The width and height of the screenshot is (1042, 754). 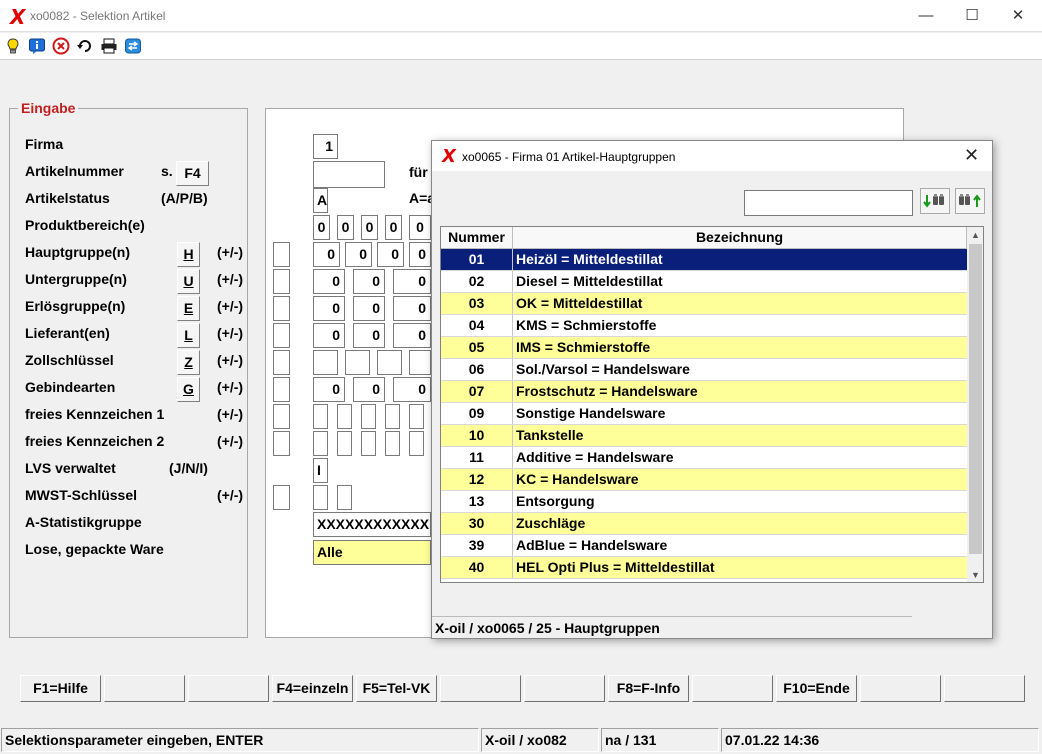 What do you see at coordinates (704, 326) in the screenshot?
I see `table-row: 04 KMS = Schmierstoffe` at bounding box center [704, 326].